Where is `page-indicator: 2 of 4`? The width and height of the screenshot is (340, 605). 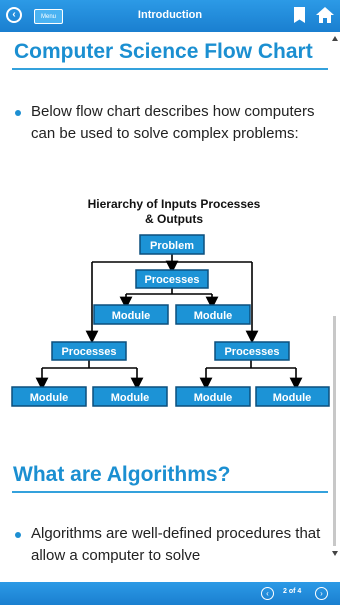
page-indicator: 2 of 4 is located at coordinates (292, 591).